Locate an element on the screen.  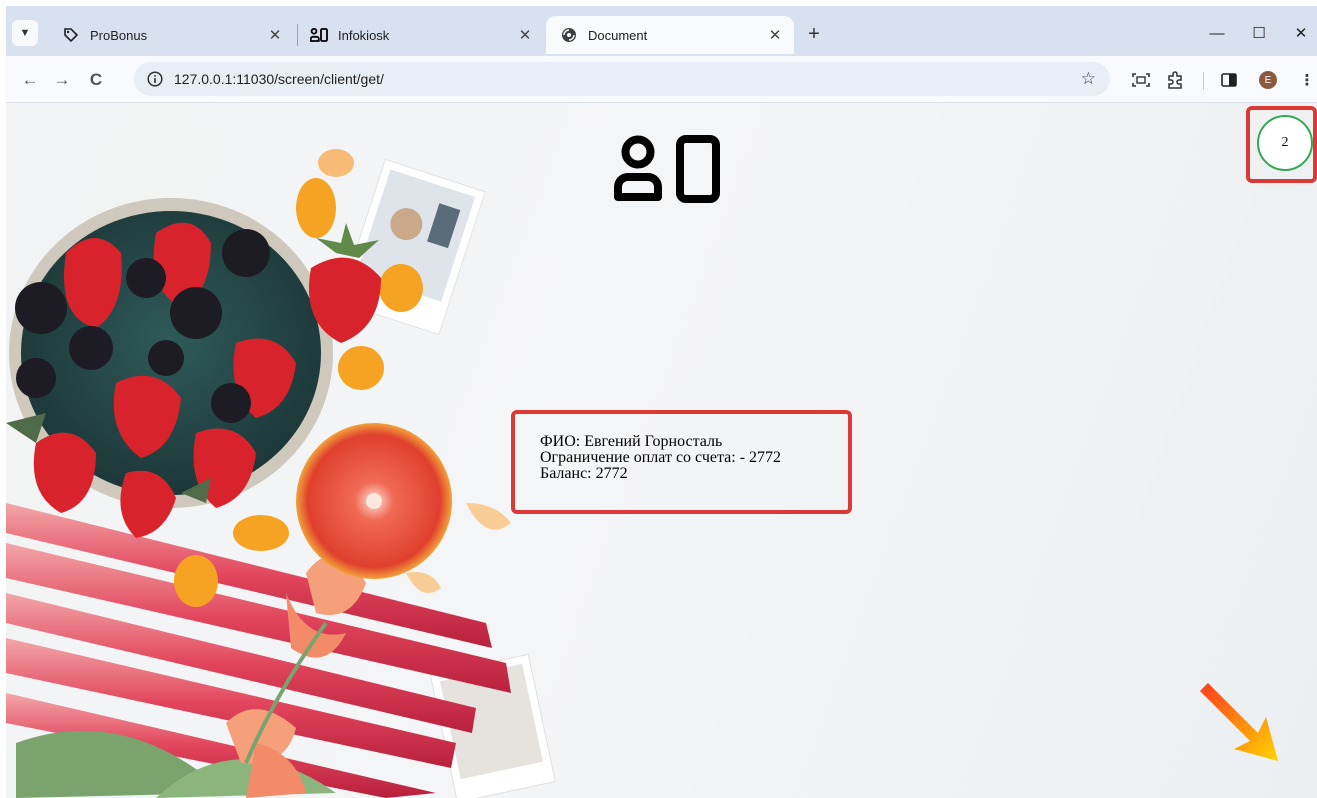
address-bar: 127.0.0.1:11030/screen/client/get/ ☆ is located at coordinates (622, 79).